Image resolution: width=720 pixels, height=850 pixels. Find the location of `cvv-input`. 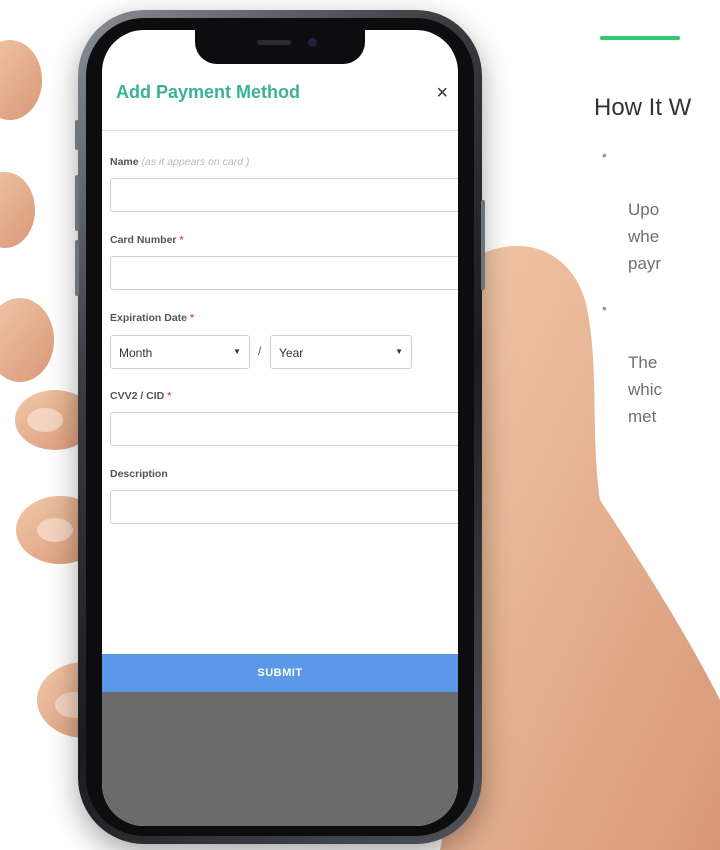

cvv-input is located at coordinates (284, 429).